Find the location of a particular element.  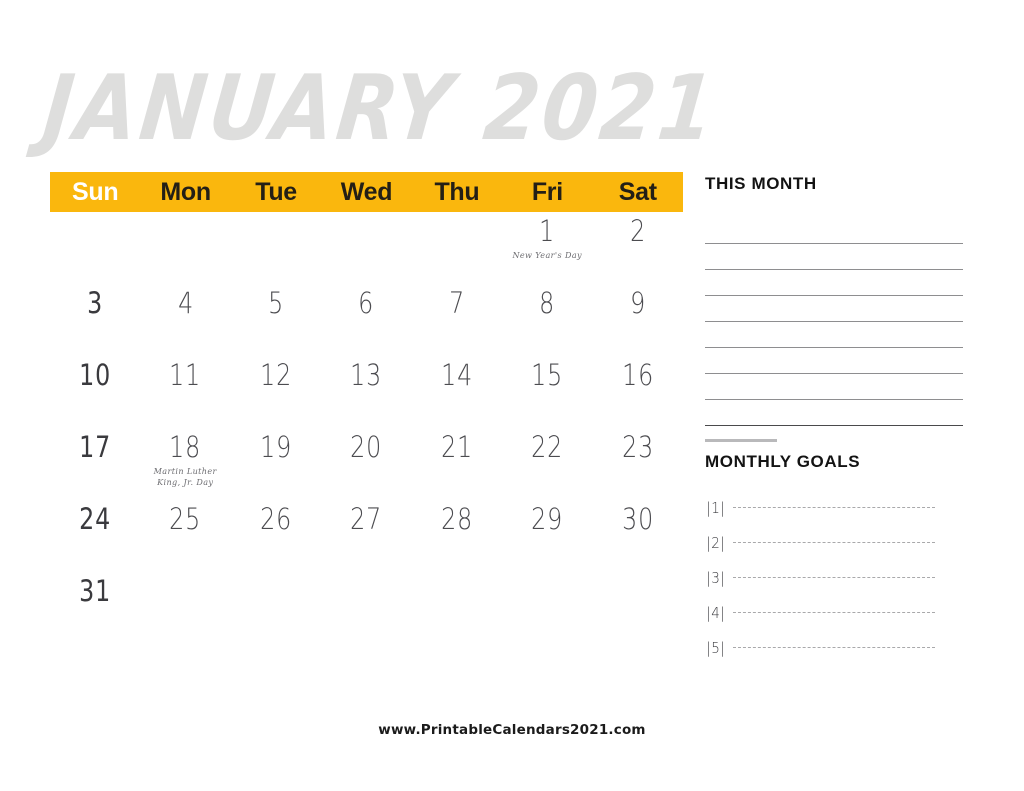

this-month-panel: THIS MONTH is located at coordinates (834, 308).